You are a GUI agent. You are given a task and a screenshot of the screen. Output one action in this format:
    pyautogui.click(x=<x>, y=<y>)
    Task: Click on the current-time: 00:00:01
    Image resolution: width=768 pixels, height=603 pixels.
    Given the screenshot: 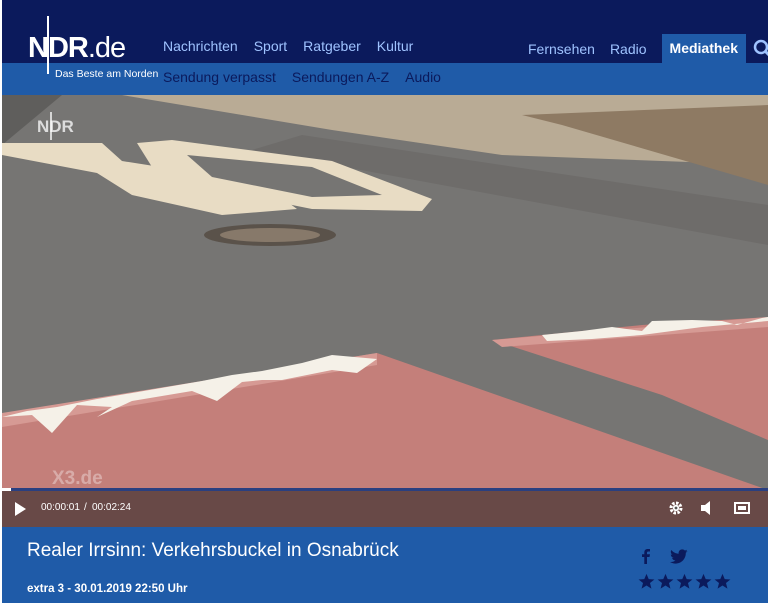 What is the action you would take?
    pyautogui.click(x=60, y=507)
    